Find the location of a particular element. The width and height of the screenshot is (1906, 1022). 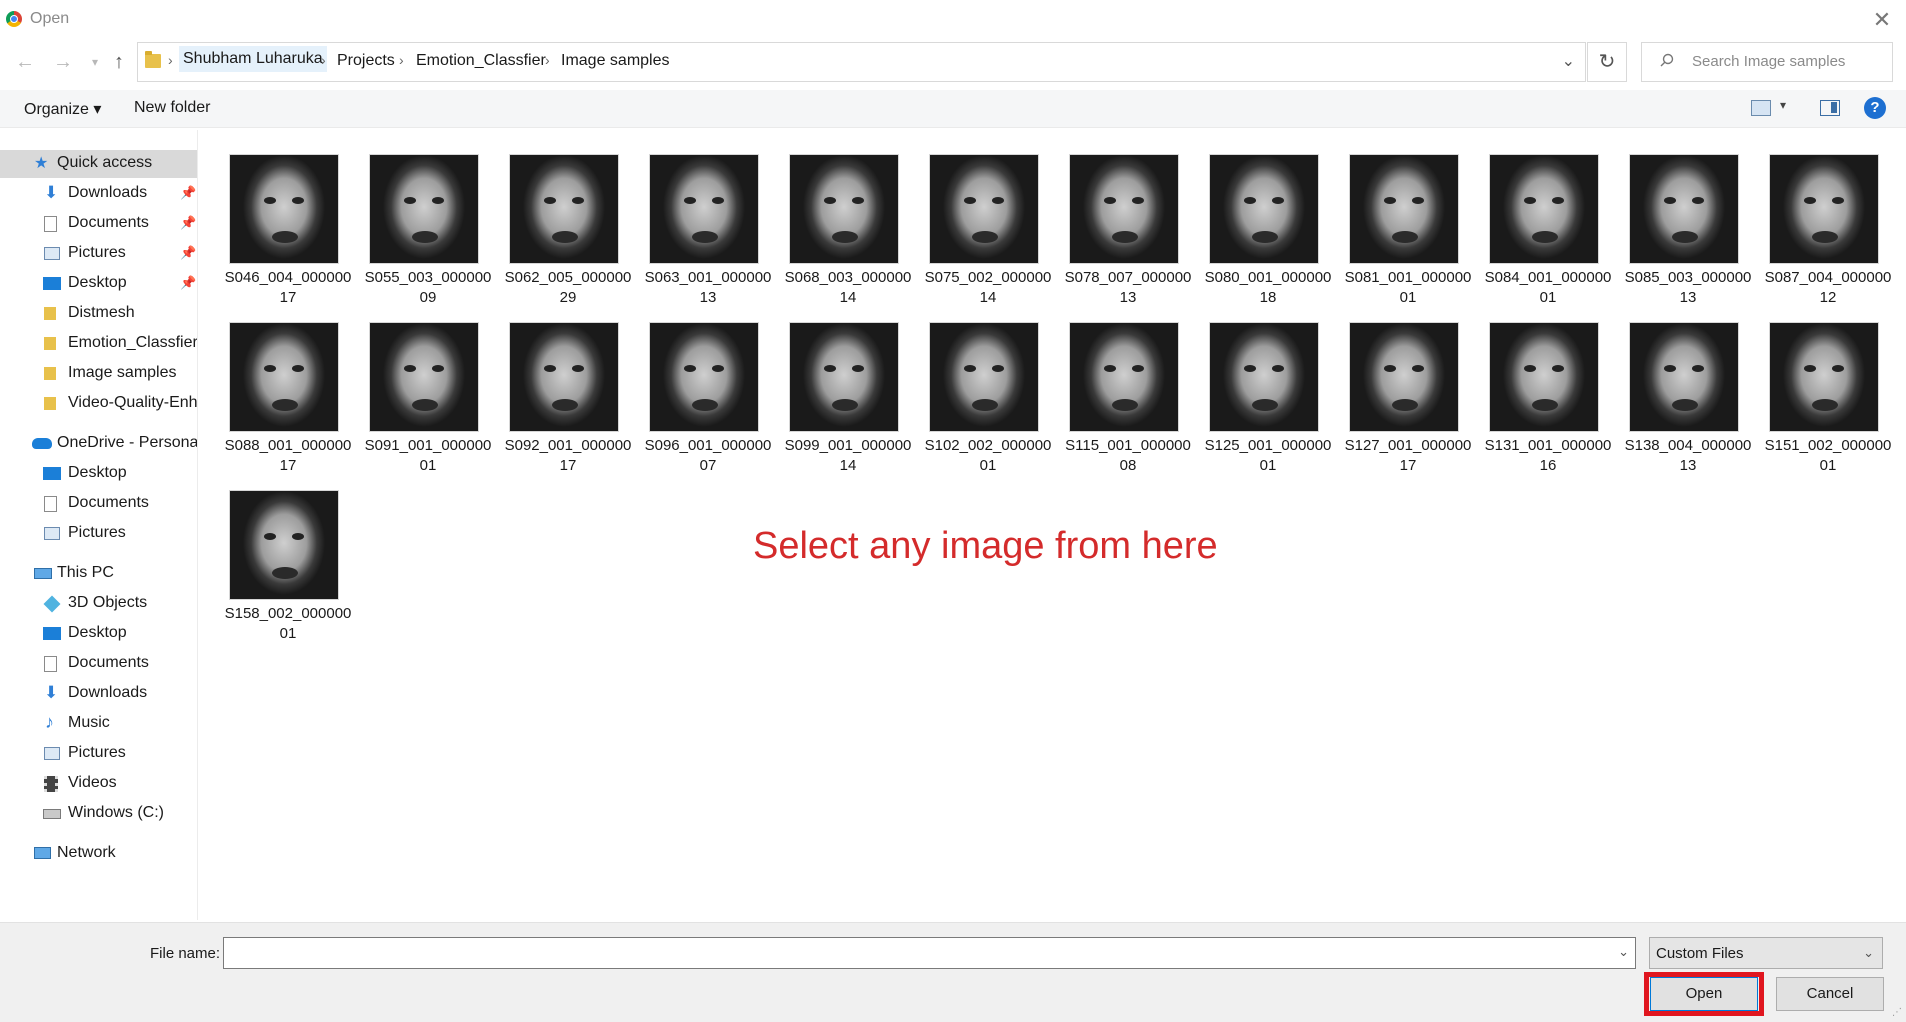

sidebar-item-downloads: ⬇ Downloads 📌 is located at coordinates (98, 194).